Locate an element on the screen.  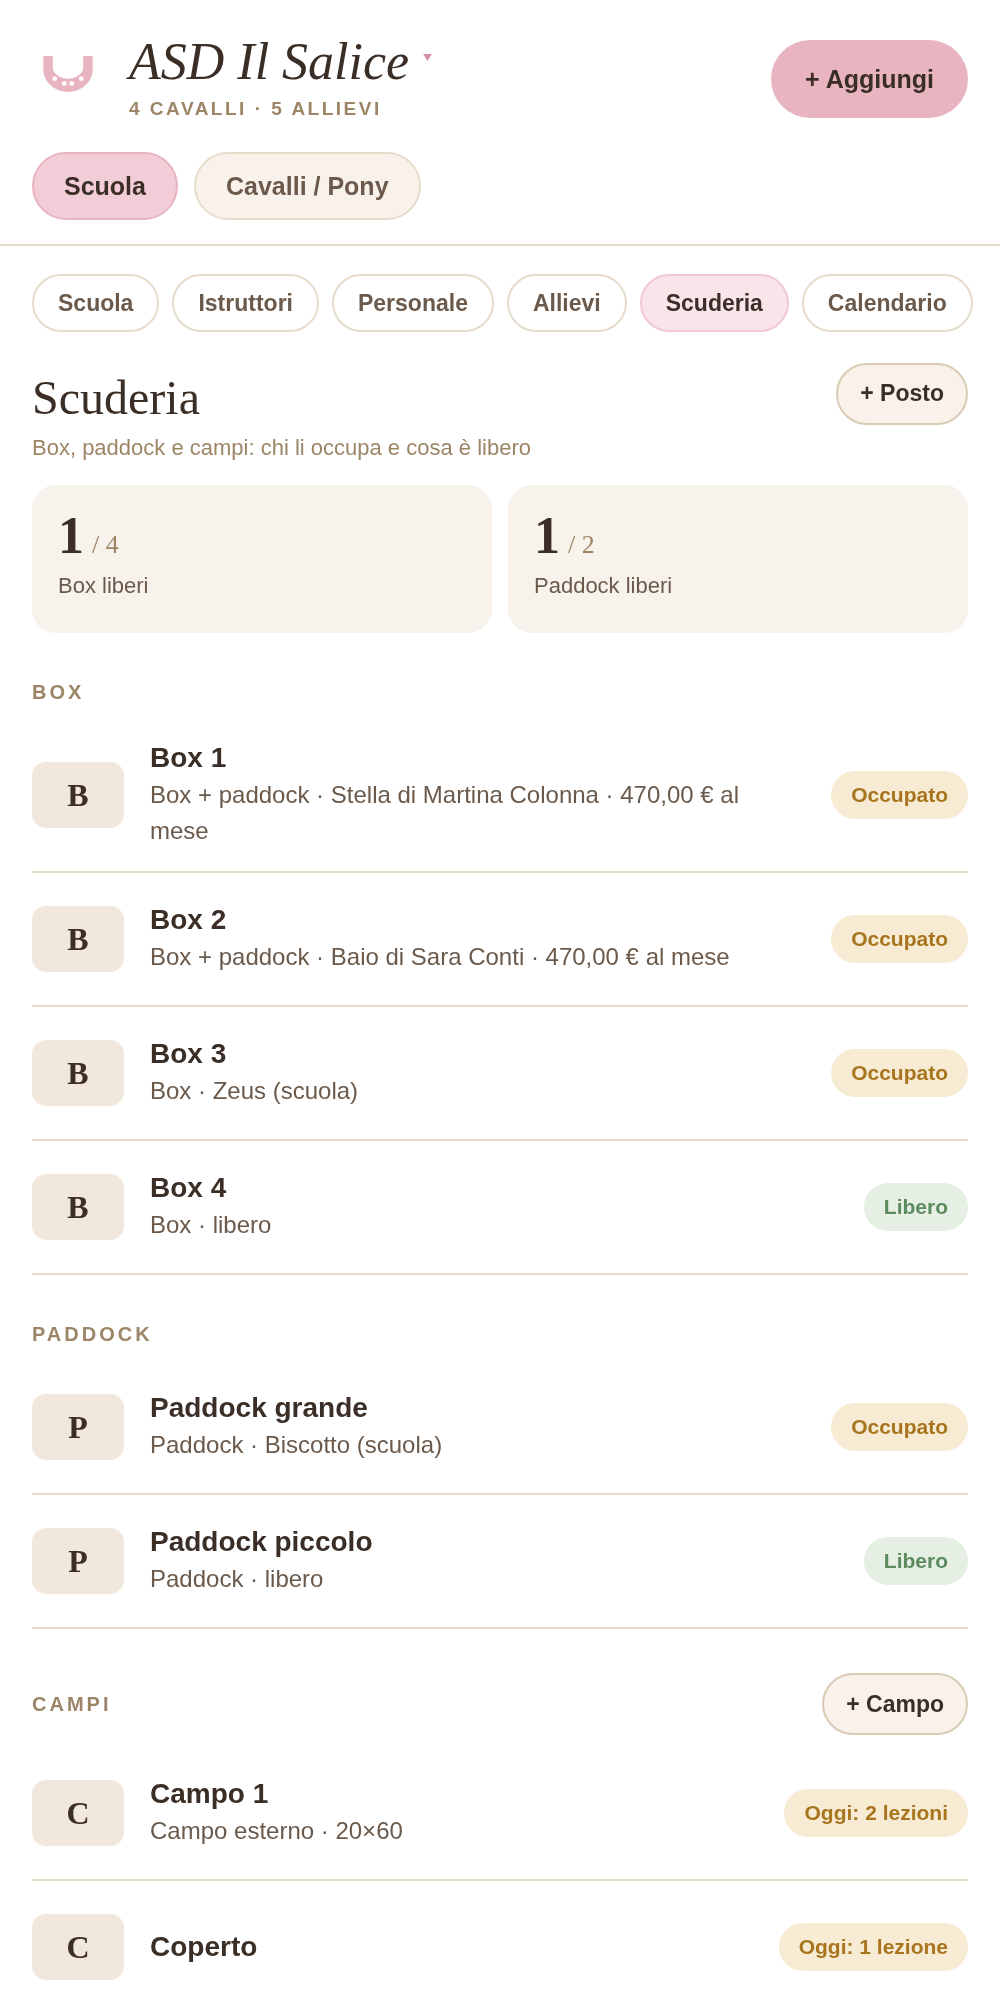
place-name: Paddock grande is located at coordinates (468, 1408).